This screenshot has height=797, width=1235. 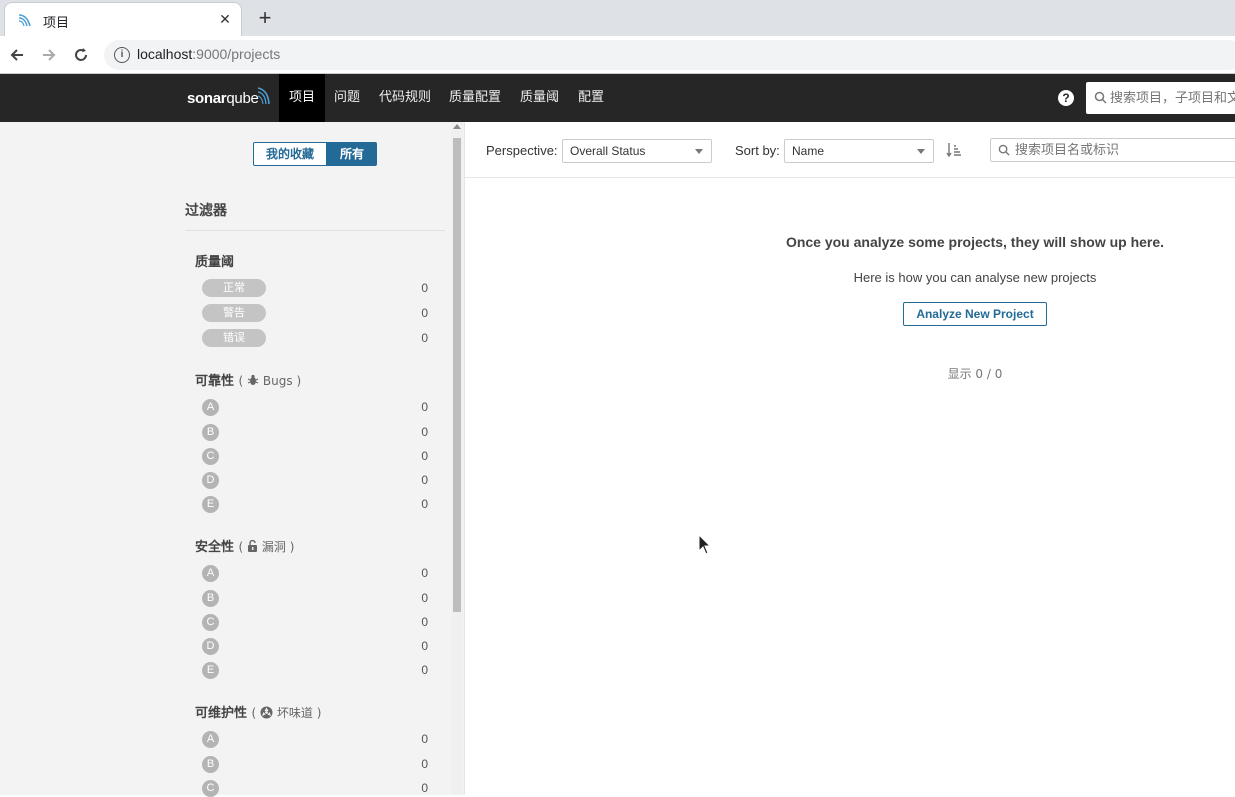 What do you see at coordinates (352, 154) in the screenshot?
I see `all-button: 所有` at bounding box center [352, 154].